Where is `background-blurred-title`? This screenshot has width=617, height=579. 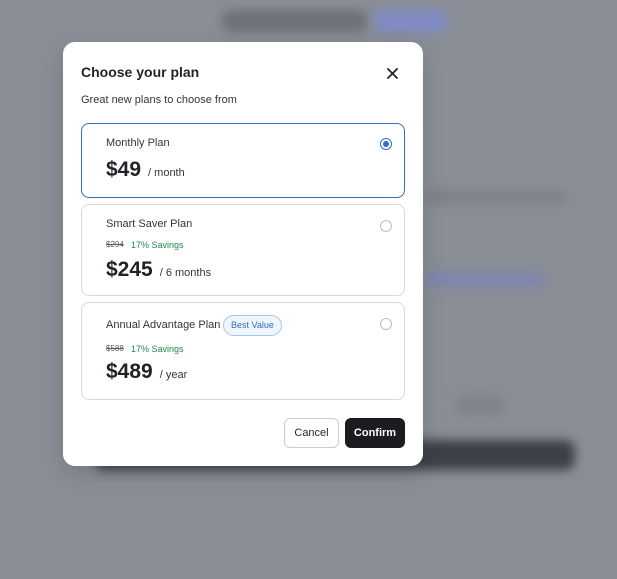
background-blurred-title is located at coordinates (294, 21).